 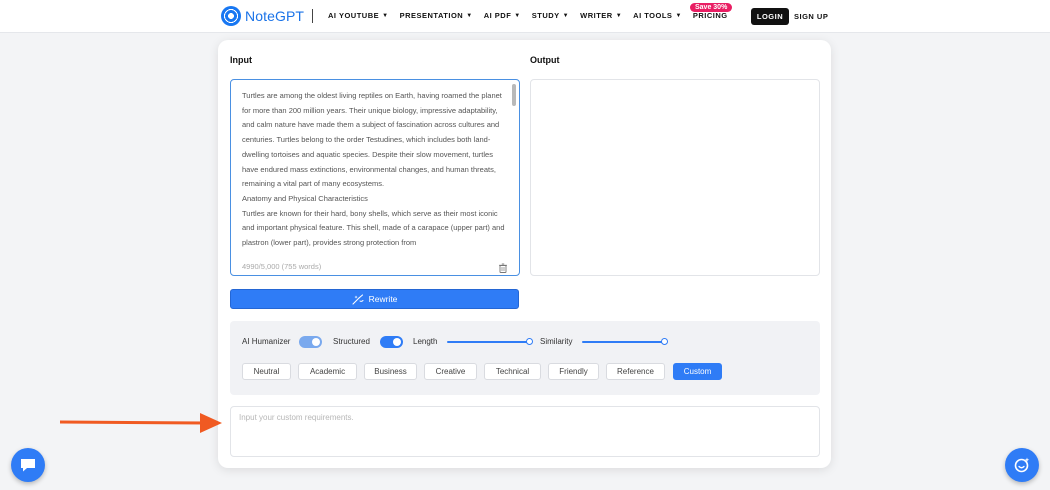 I want to click on chat-bubble-icon, so click(x=28, y=465).